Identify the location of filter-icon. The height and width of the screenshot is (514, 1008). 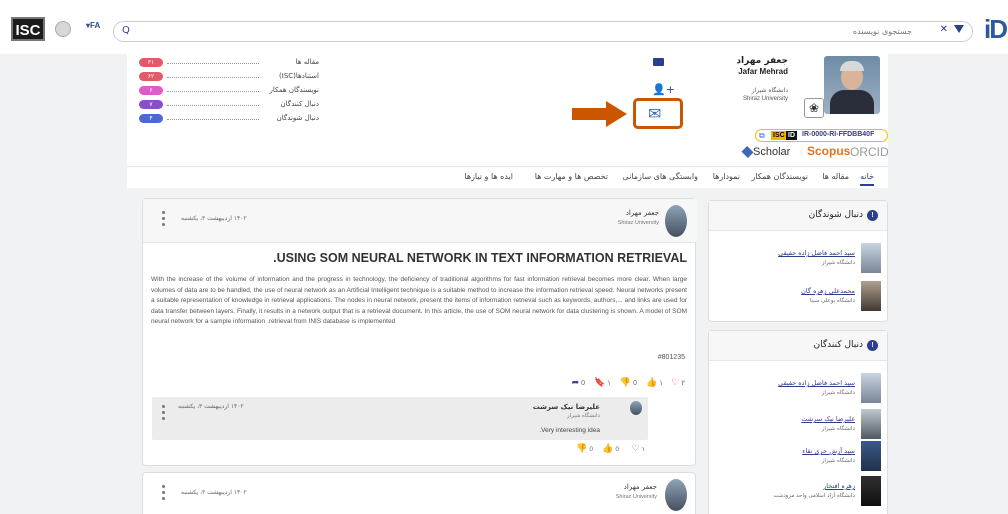
(959, 29).